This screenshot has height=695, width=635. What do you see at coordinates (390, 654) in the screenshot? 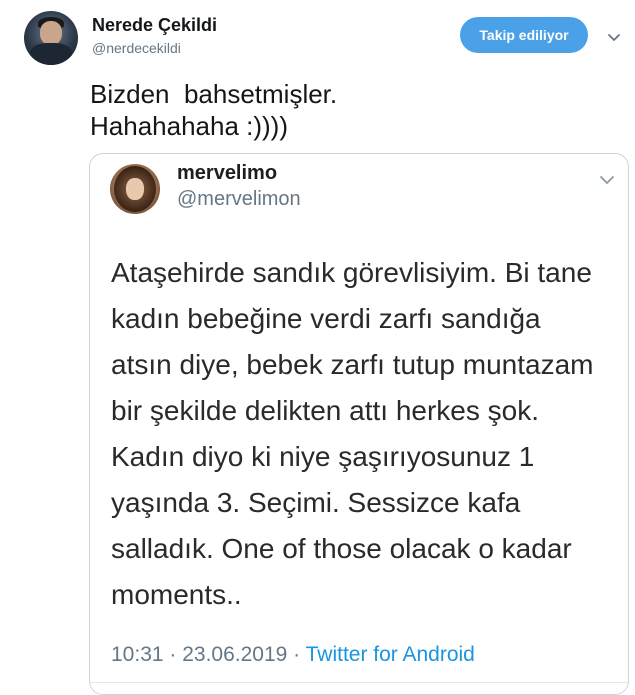
I see `quoted-tweet-source-link: Twitter for Android` at bounding box center [390, 654].